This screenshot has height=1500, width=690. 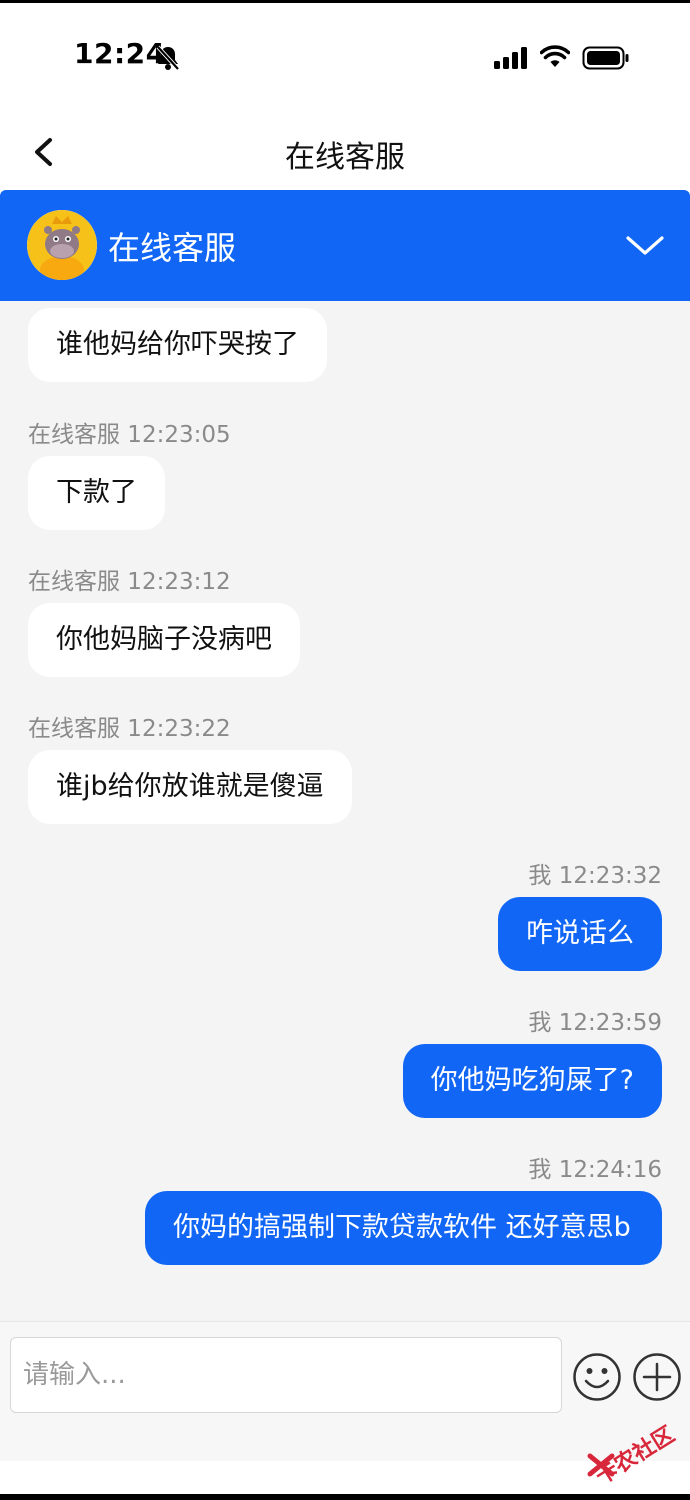 I want to click on status-time: 12:24, so click(x=120, y=53).